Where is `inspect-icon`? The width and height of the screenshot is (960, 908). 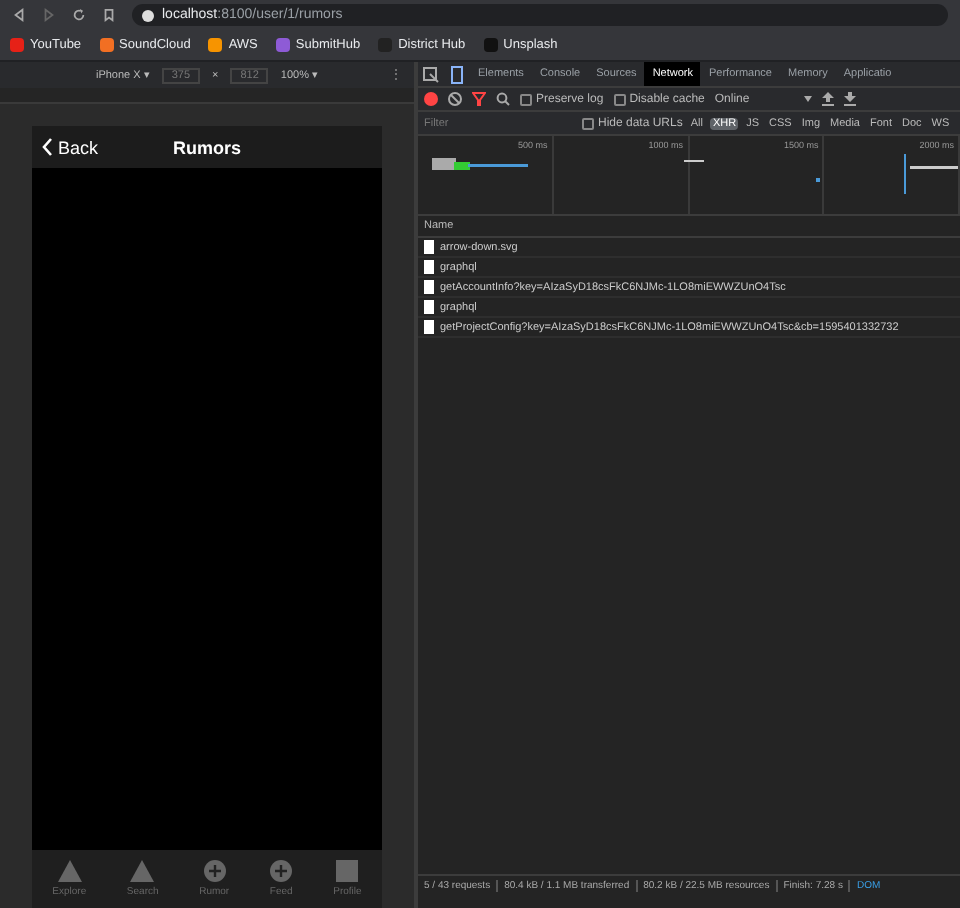
inspect-icon is located at coordinates (431, 74).